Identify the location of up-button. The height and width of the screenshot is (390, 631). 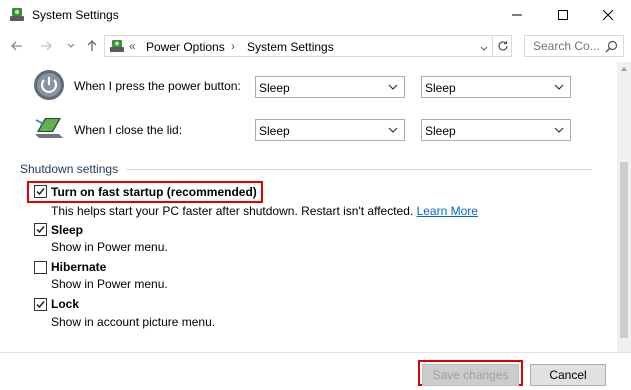
(92, 46).